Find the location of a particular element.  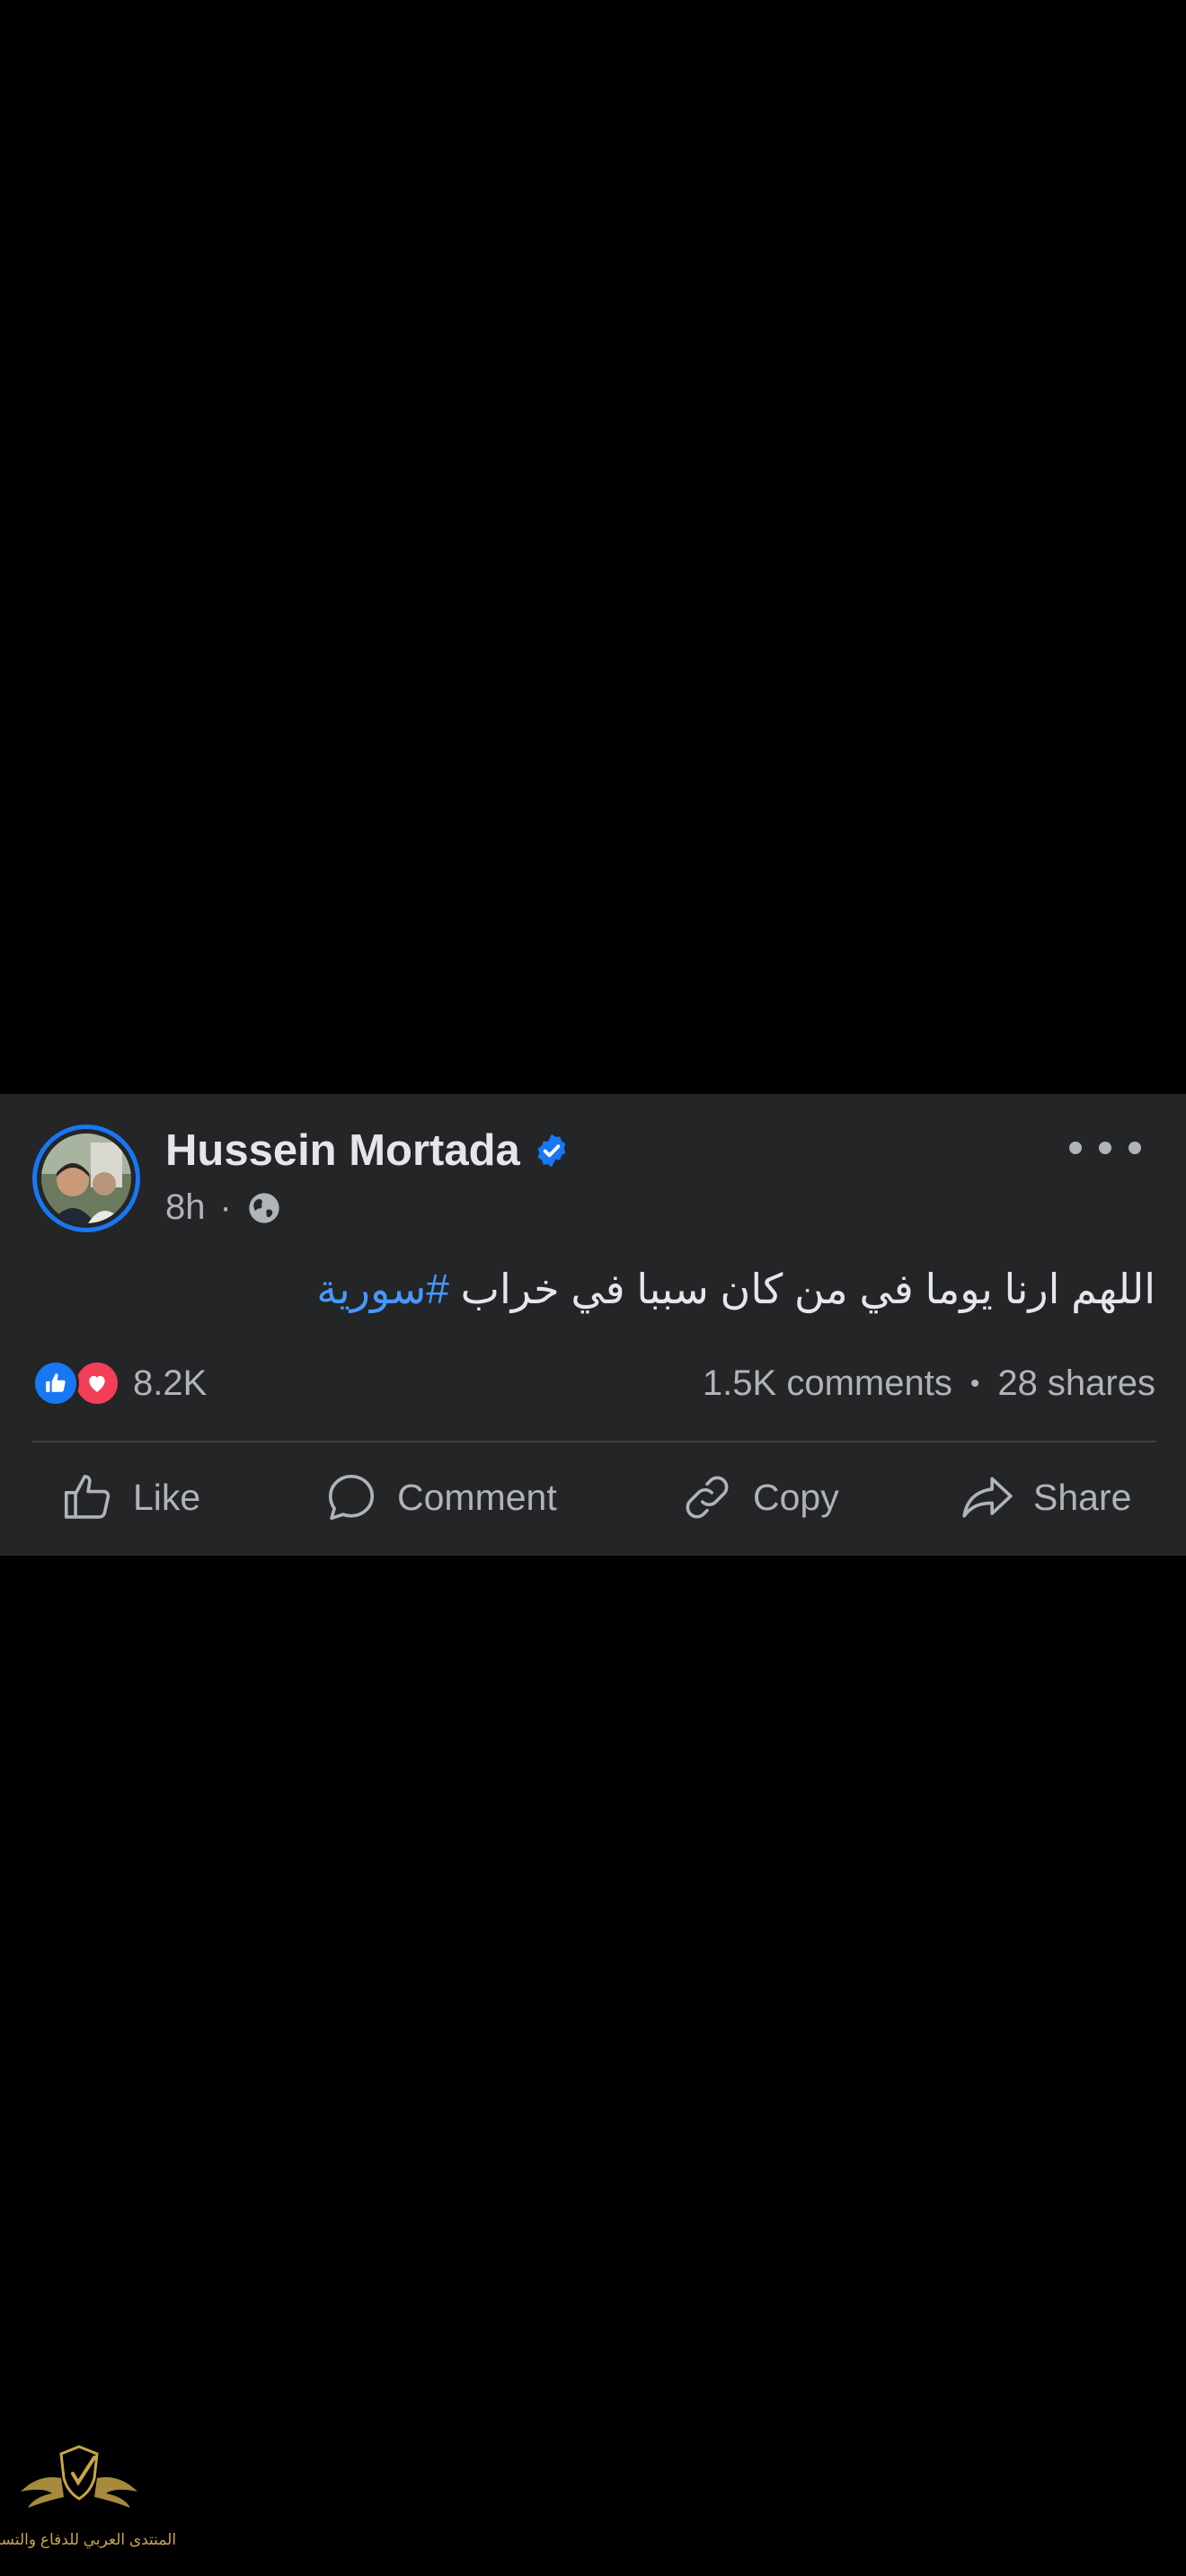

post-body: اللهم ارنا يوما في من كان سببا في خراب is located at coordinates (807, 1289).